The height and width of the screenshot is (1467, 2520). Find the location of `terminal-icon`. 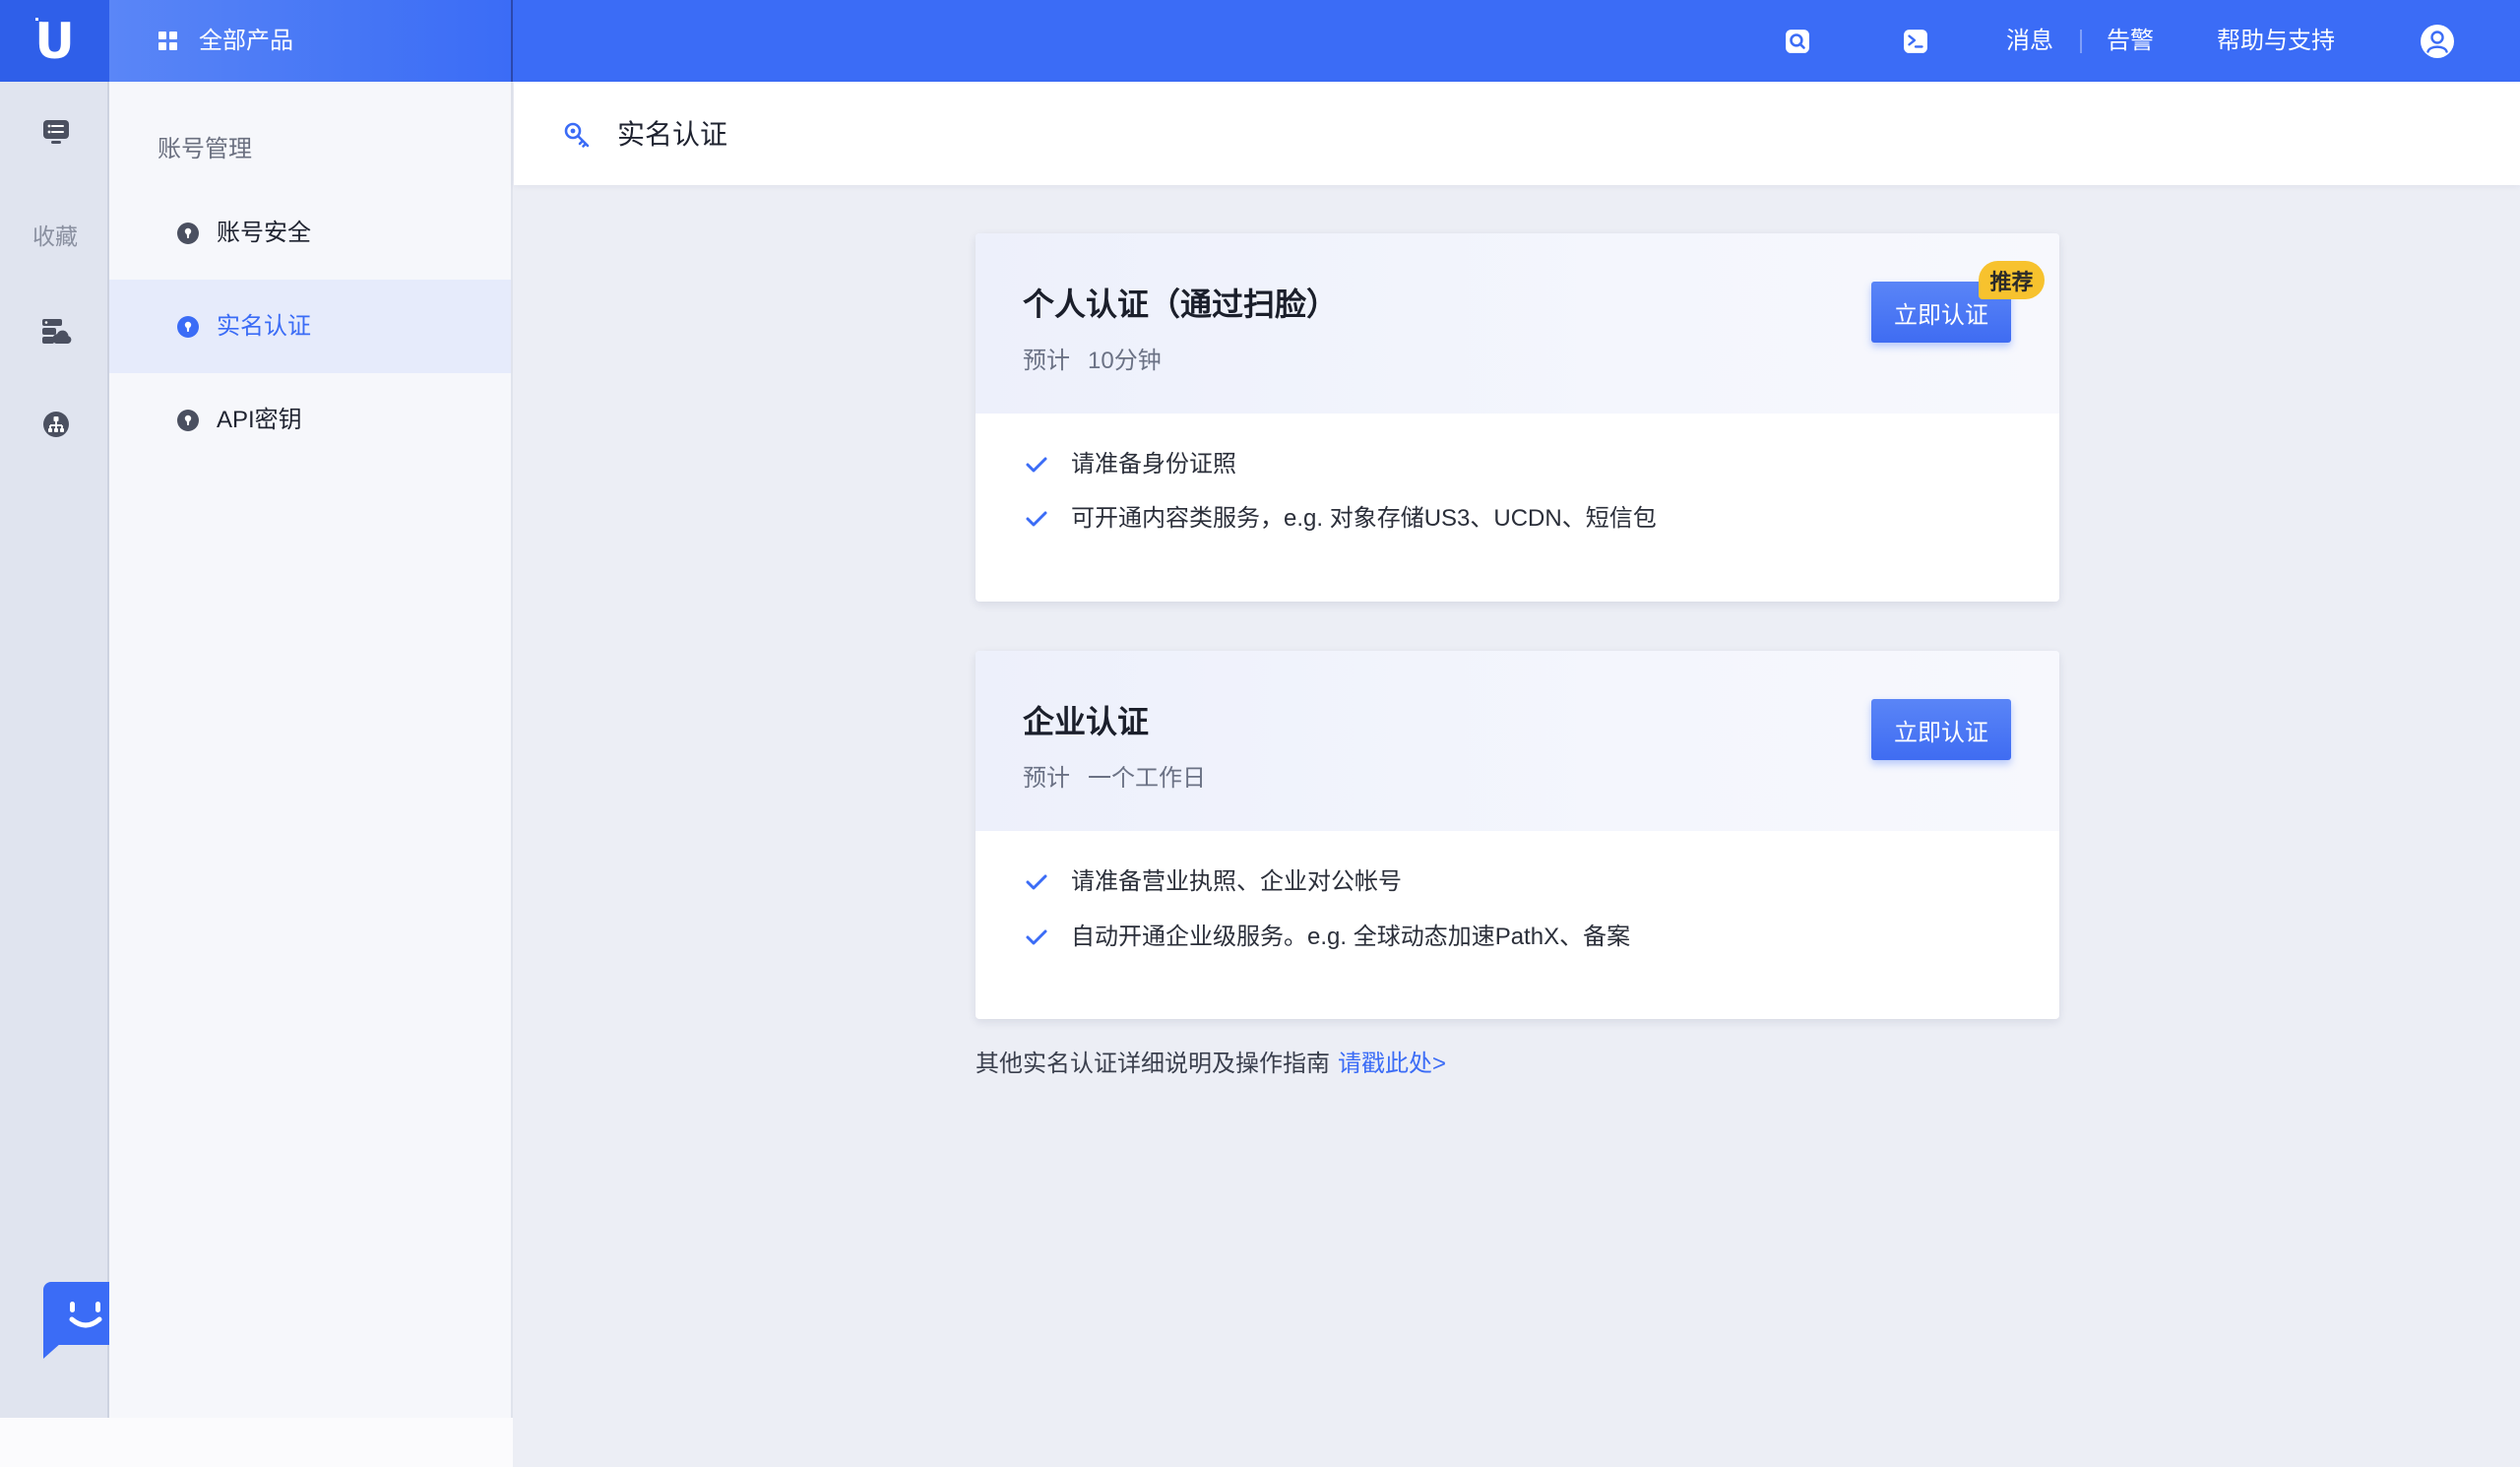

terminal-icon is located at coordinates (1915, 41).